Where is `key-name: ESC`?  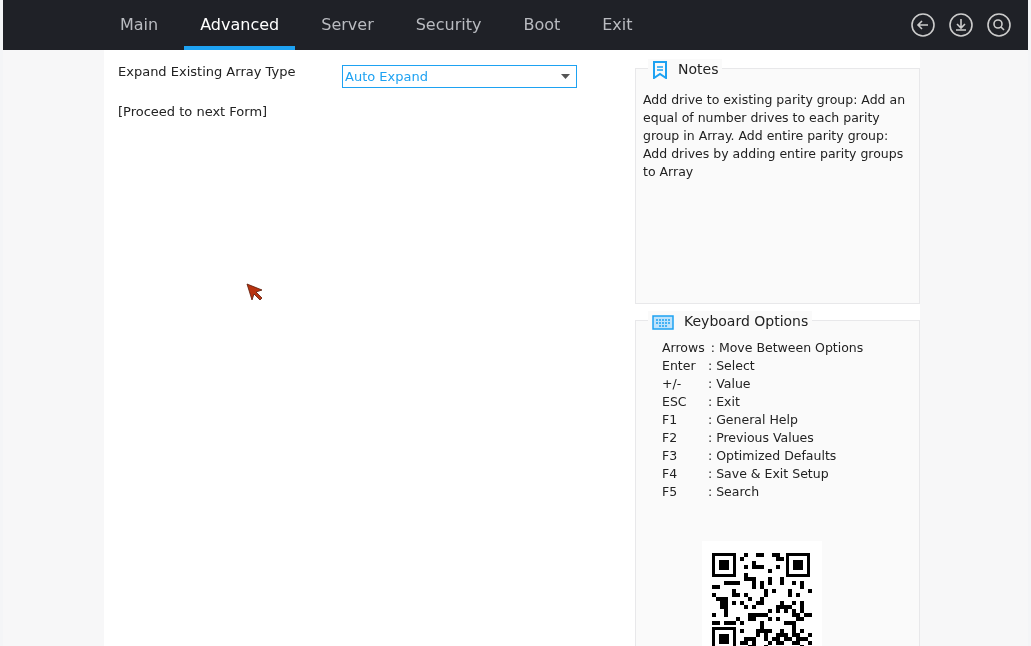
key-name: ESC is located at coordinates (675, 402).